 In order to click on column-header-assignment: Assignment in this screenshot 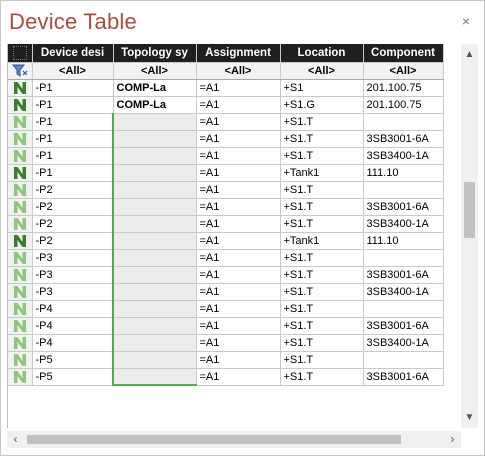, I will do `click(238, 53)`.